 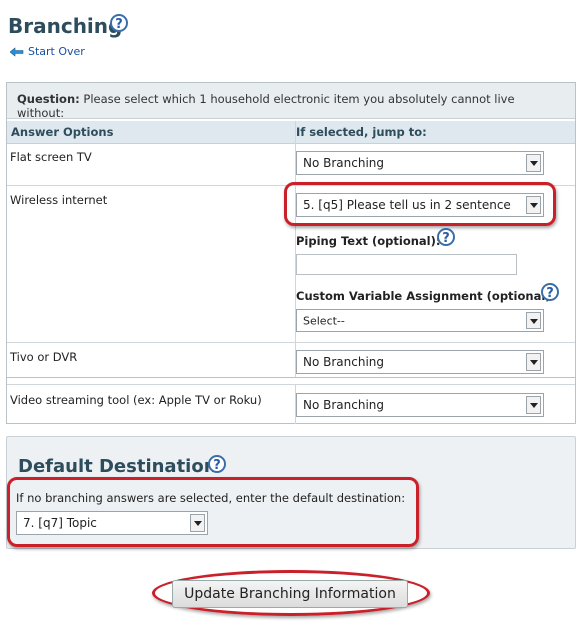 I want to click on page-title-text: Branching, so click(x=65, y=26).